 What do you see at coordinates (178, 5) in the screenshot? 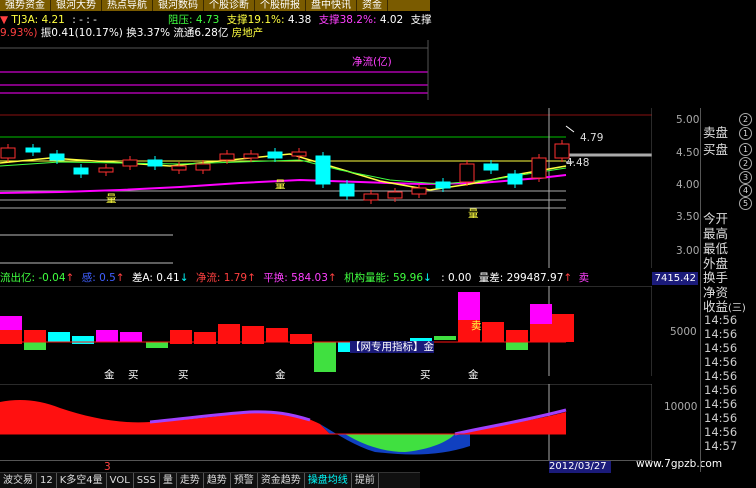
I see `top-tab: 银河数码` at bounding box center [178, 5].